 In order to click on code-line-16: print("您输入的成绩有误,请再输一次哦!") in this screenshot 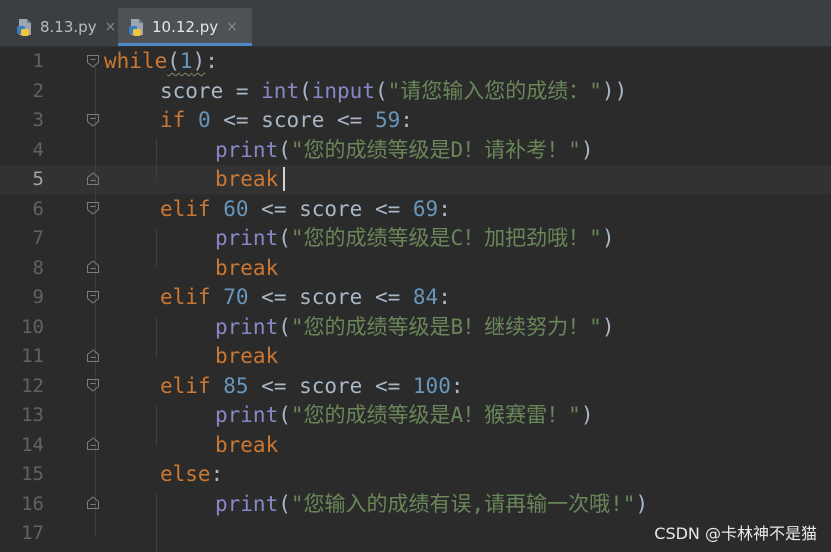, I will do `click(431, 504)`.